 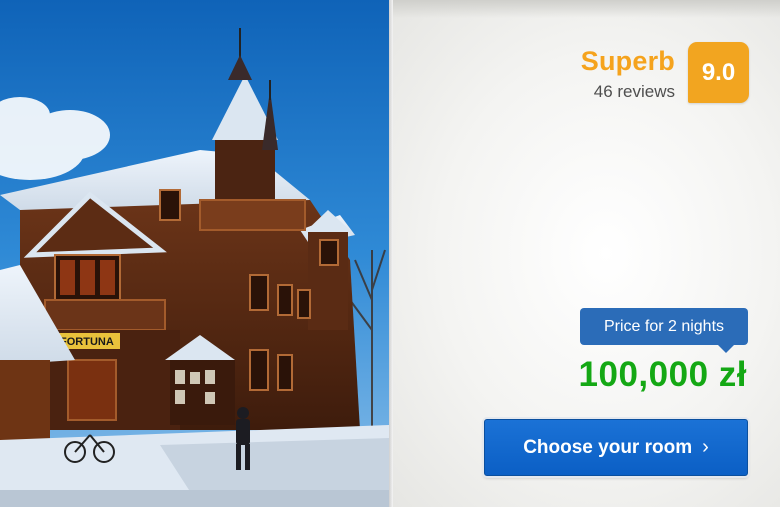 I want to click on score-badge: 9.0, so click(x=718, y=72).